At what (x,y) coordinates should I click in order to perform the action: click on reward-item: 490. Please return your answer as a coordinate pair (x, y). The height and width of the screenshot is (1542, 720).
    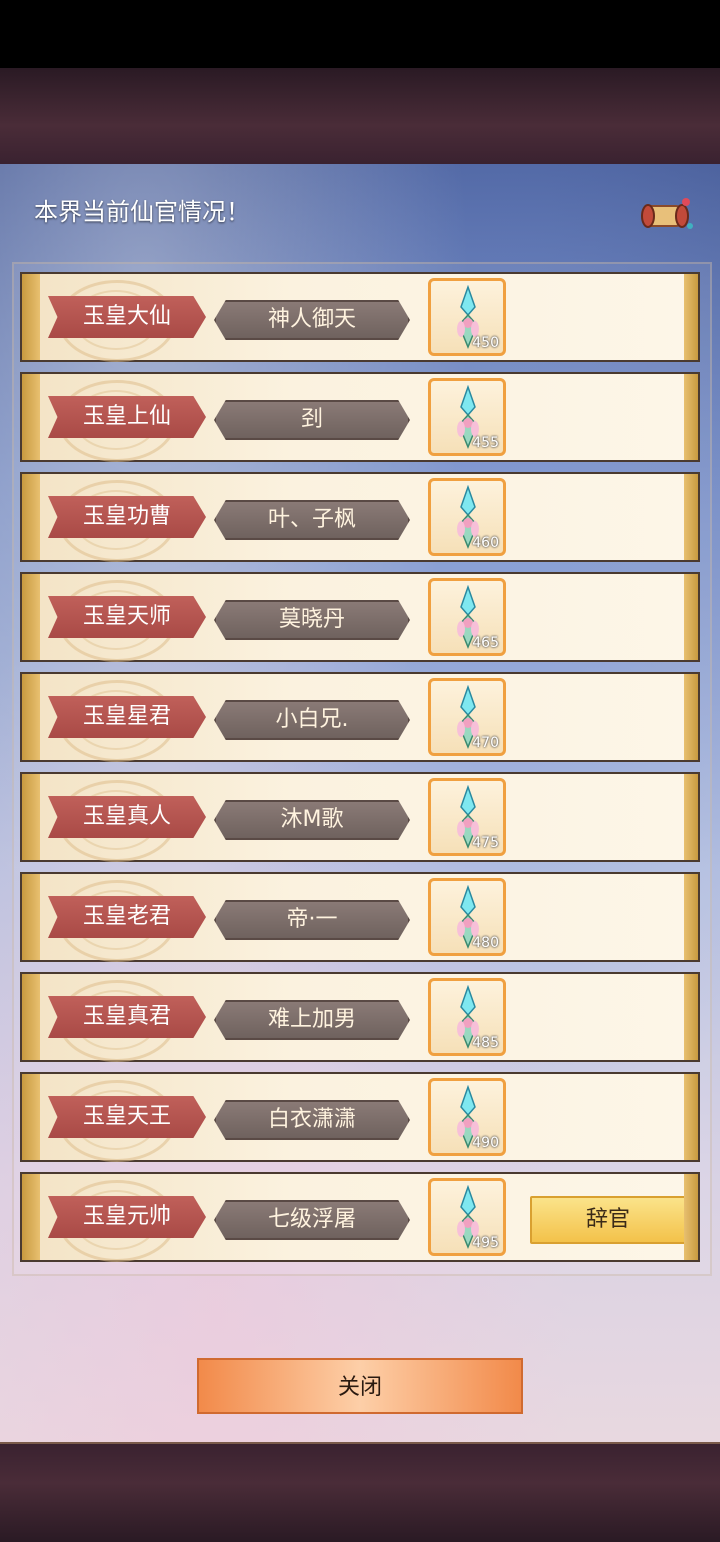
    Looking at the image, I should click on (467, 1117).